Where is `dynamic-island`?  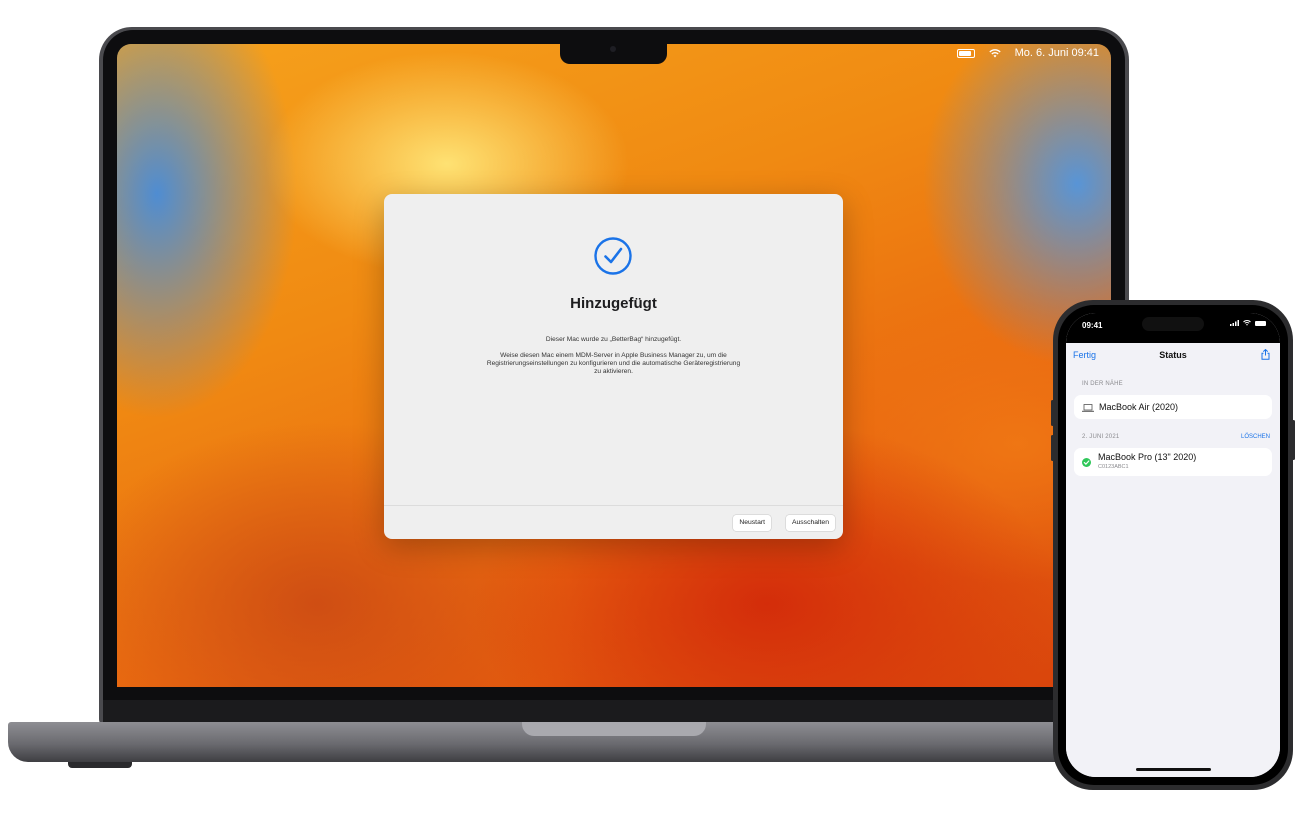
dynamic-island is located at coordinates (1173, 324).